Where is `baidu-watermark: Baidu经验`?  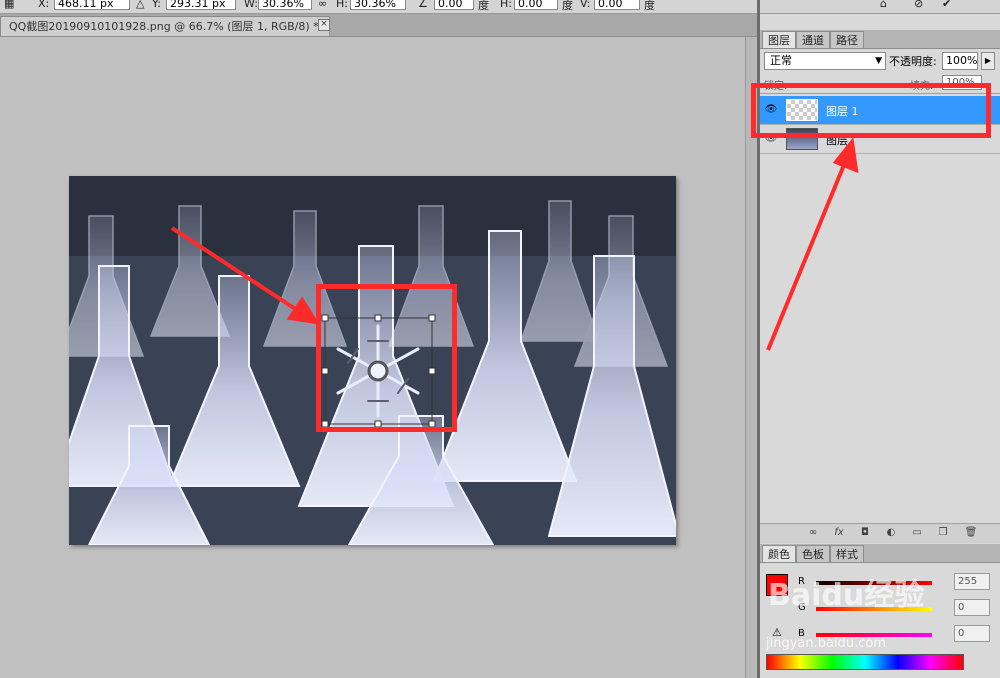
baidu-watermark: Baidu经验 is located at coordinates (846, 595).